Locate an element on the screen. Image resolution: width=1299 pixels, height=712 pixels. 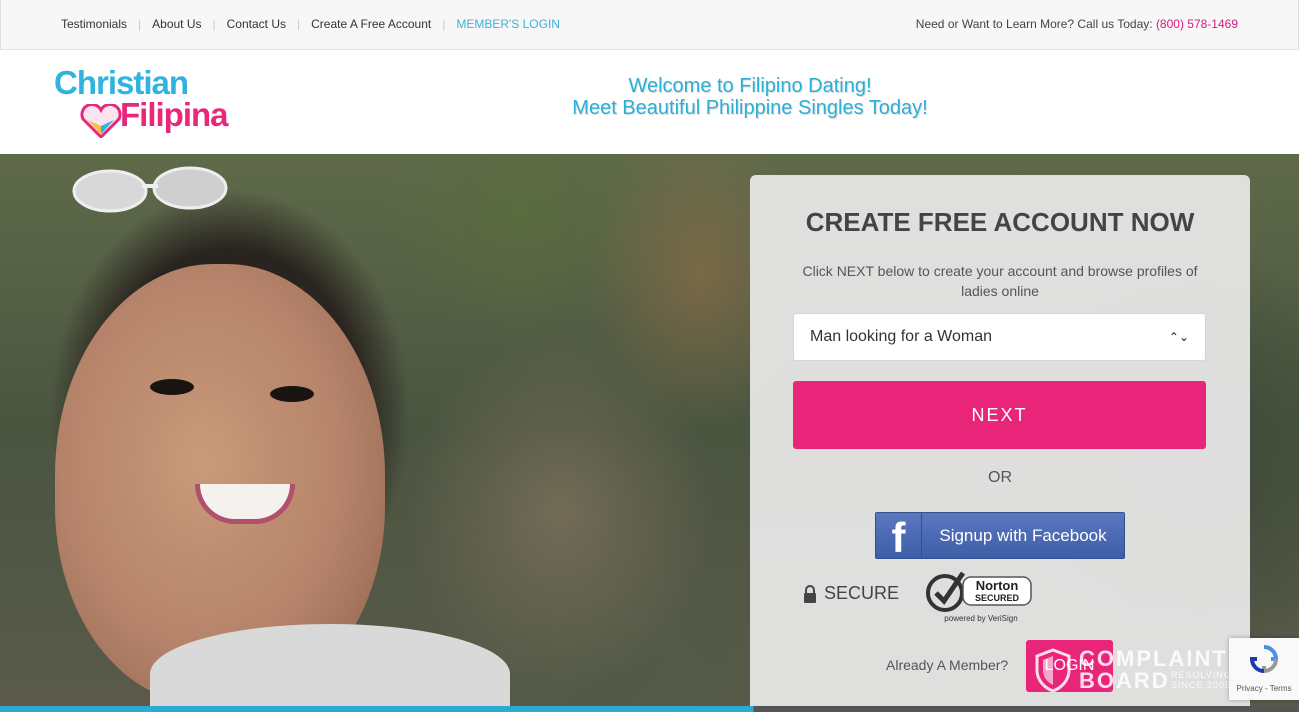
nav-member-login: MEMBER'S LOGIN is located at coordinates (508, 24).